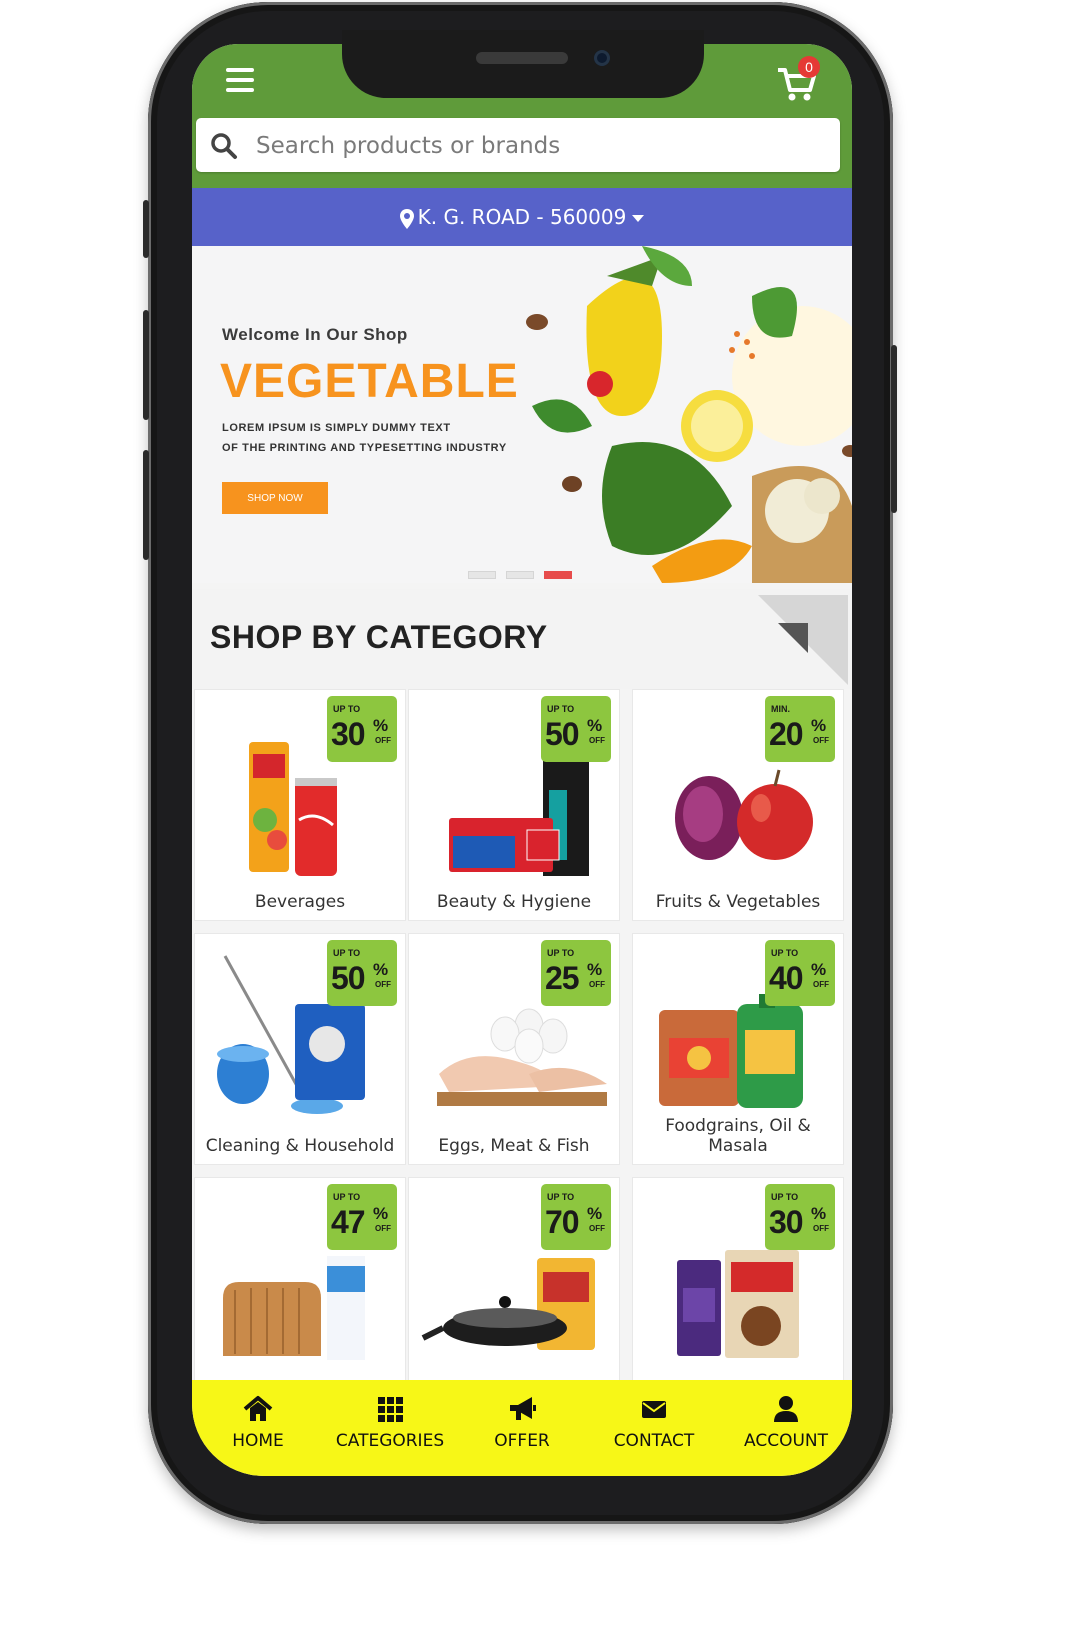 The width and height of the screenshot is (1076, 1628). What do you see at coordinates (514, 1146) in the screenshot?
I see `category-label: Eggs, Meat & Fish` at bounding box center [514, 1146].